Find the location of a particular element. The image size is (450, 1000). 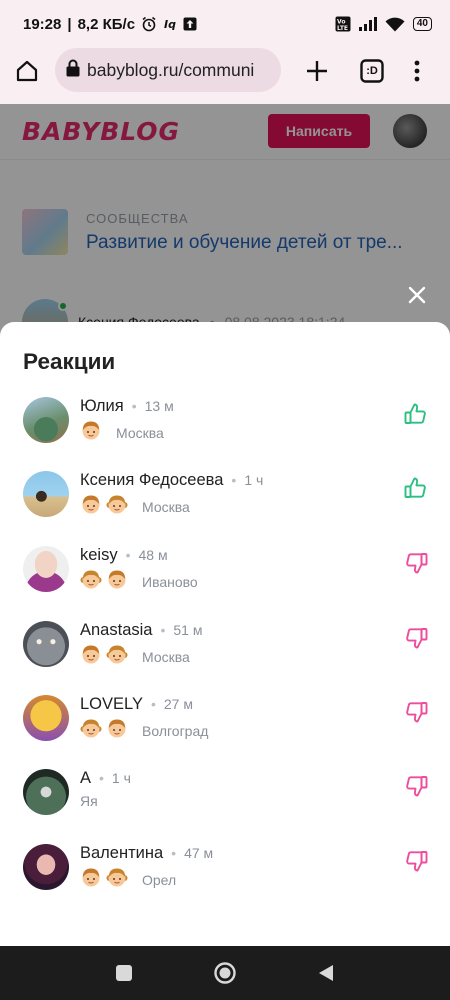

battery-indicator: 40 is located at coordinates (422, 24).